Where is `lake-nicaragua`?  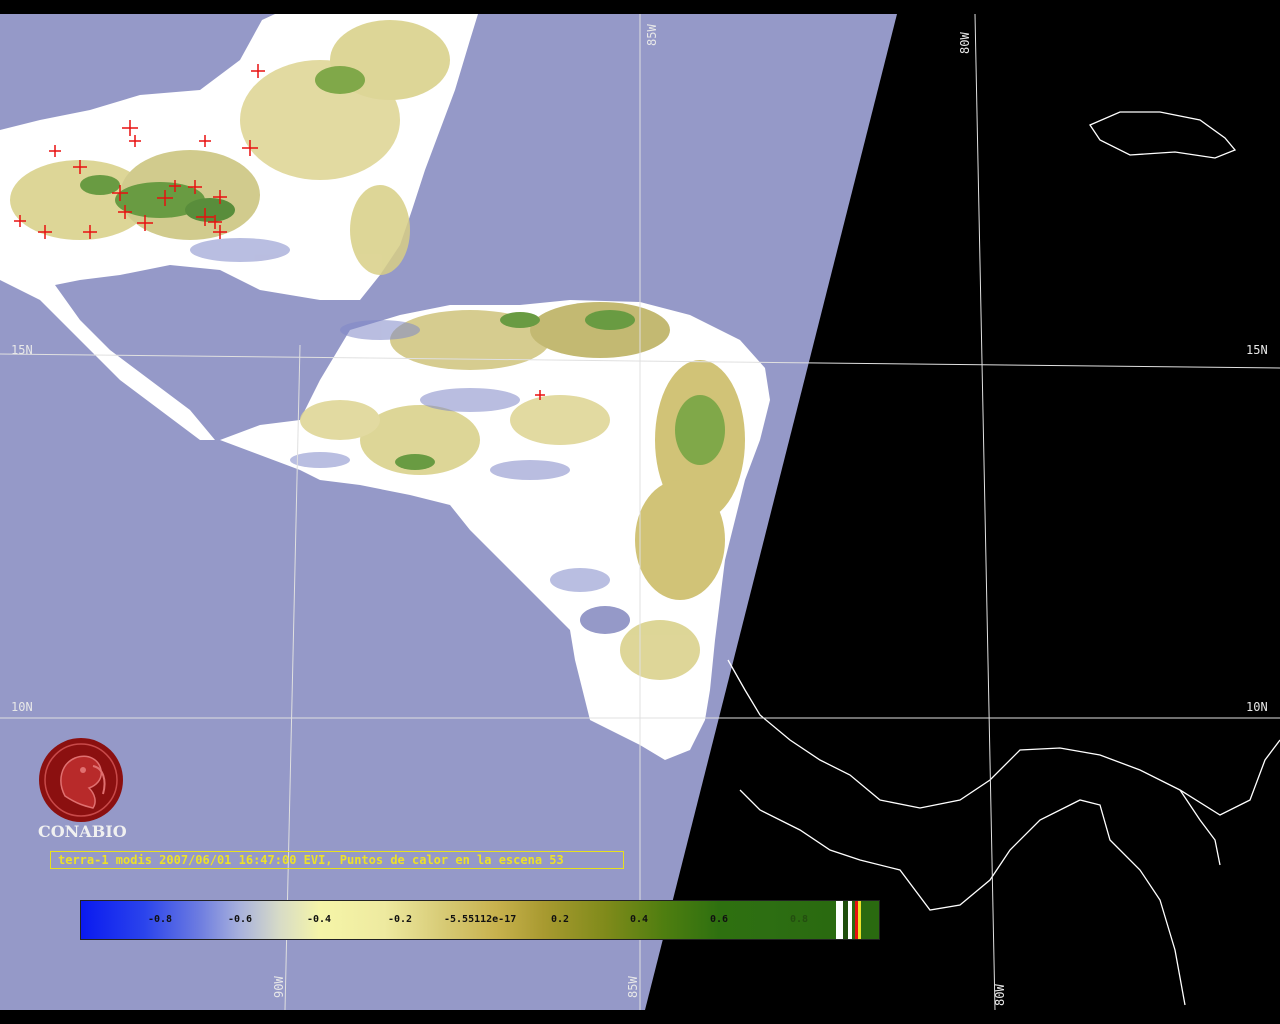 lake-nicaragua is located at coordinates (605, 620).